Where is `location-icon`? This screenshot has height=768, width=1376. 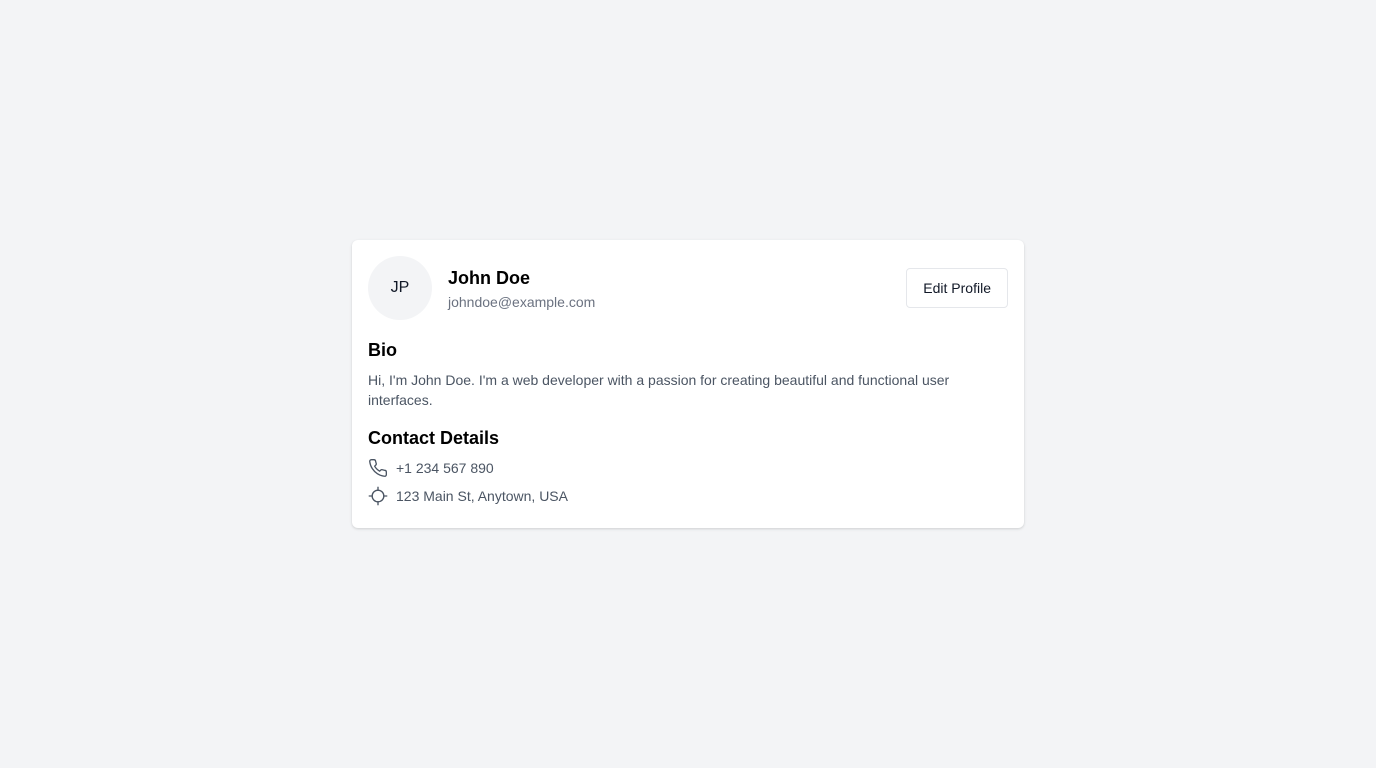
location-icon is located at coordinates (378, 496).